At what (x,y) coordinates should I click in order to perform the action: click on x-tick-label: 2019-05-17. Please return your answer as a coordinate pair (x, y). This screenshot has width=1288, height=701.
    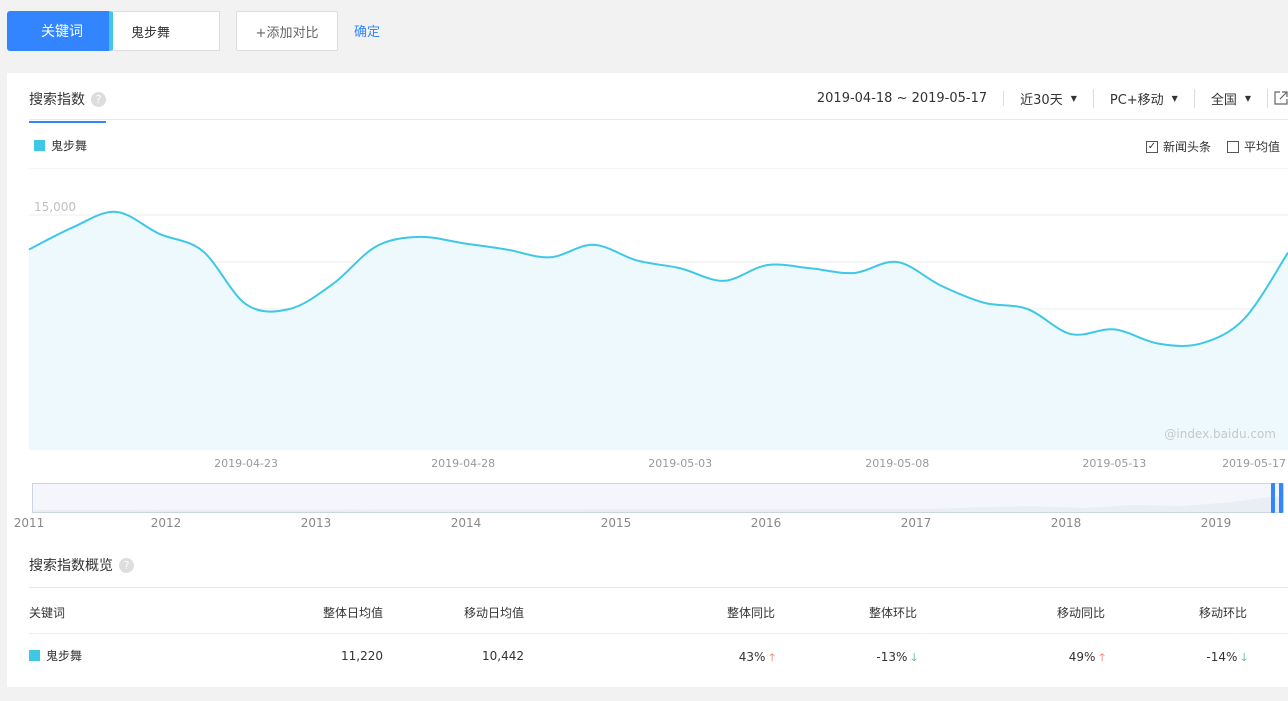
    Looking at the image, I should click on (1254, 462).